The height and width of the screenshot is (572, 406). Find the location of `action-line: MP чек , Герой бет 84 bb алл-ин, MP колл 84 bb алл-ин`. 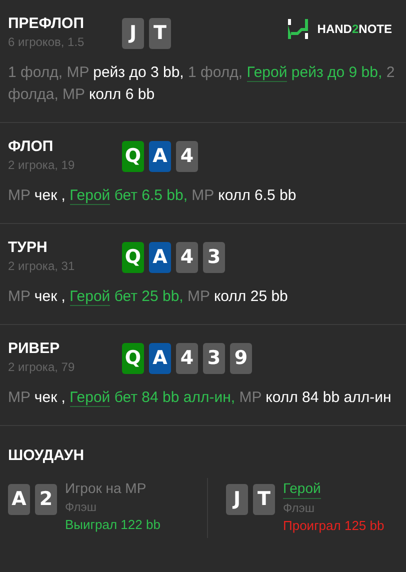

action-line: MP чек , Герой бет 84 bb алл-ин, MP колл 84 bb алл-ин is located at coordinates (200, 398).